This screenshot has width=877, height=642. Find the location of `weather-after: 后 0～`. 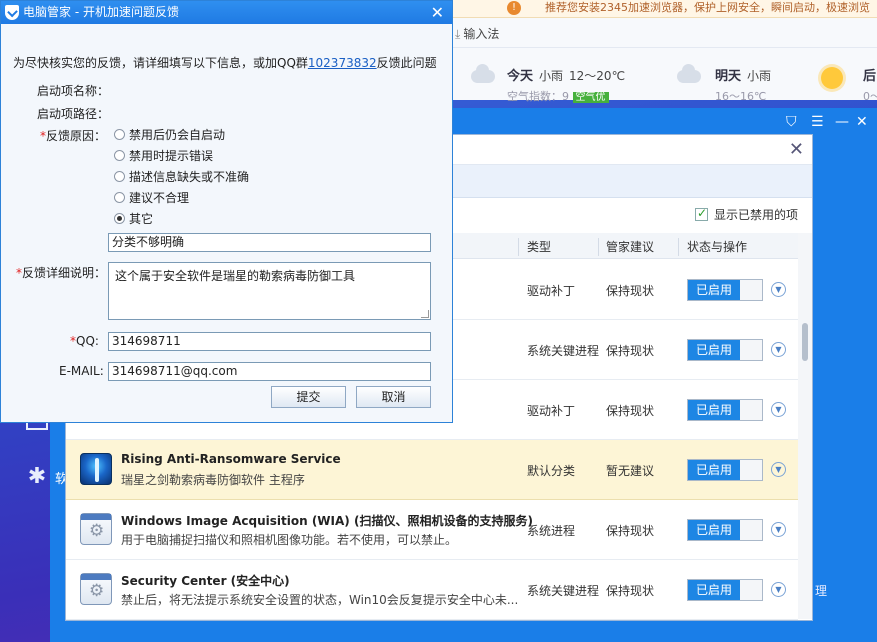

weather-after: 后 0～ is located at coordinates (848, 77).